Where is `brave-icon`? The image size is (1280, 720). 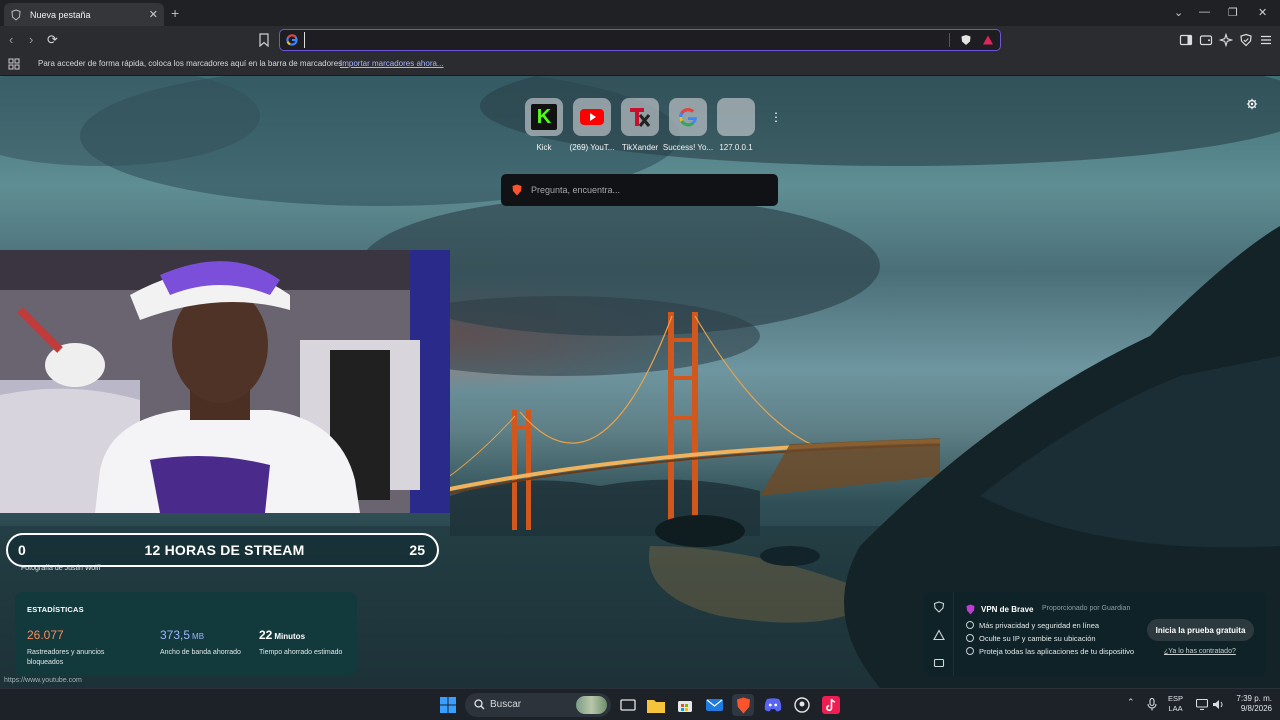
brave-icon is located at coordinates (743, 705).